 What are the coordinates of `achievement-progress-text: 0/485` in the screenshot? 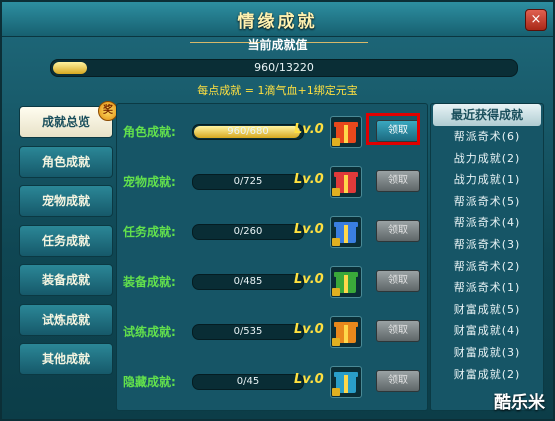 It's located at (248, 281).